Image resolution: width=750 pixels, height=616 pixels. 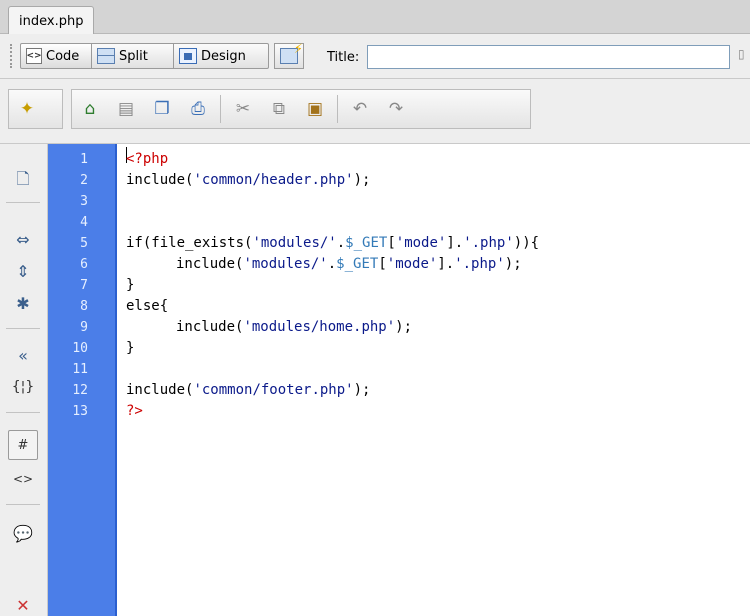 What do you see at coordinates (84, 180) in the screenshot?
I see `line-number: 2` at bounding box center [84, 180].